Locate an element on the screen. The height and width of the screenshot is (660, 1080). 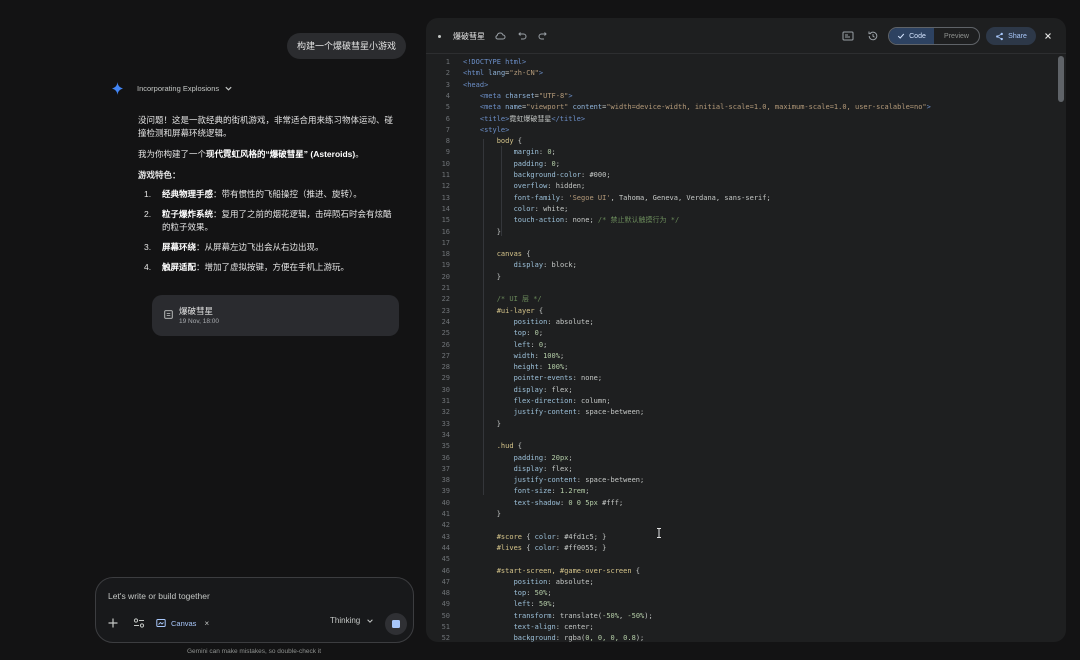
menu-dot-icon is located at coordinates (439, 36).